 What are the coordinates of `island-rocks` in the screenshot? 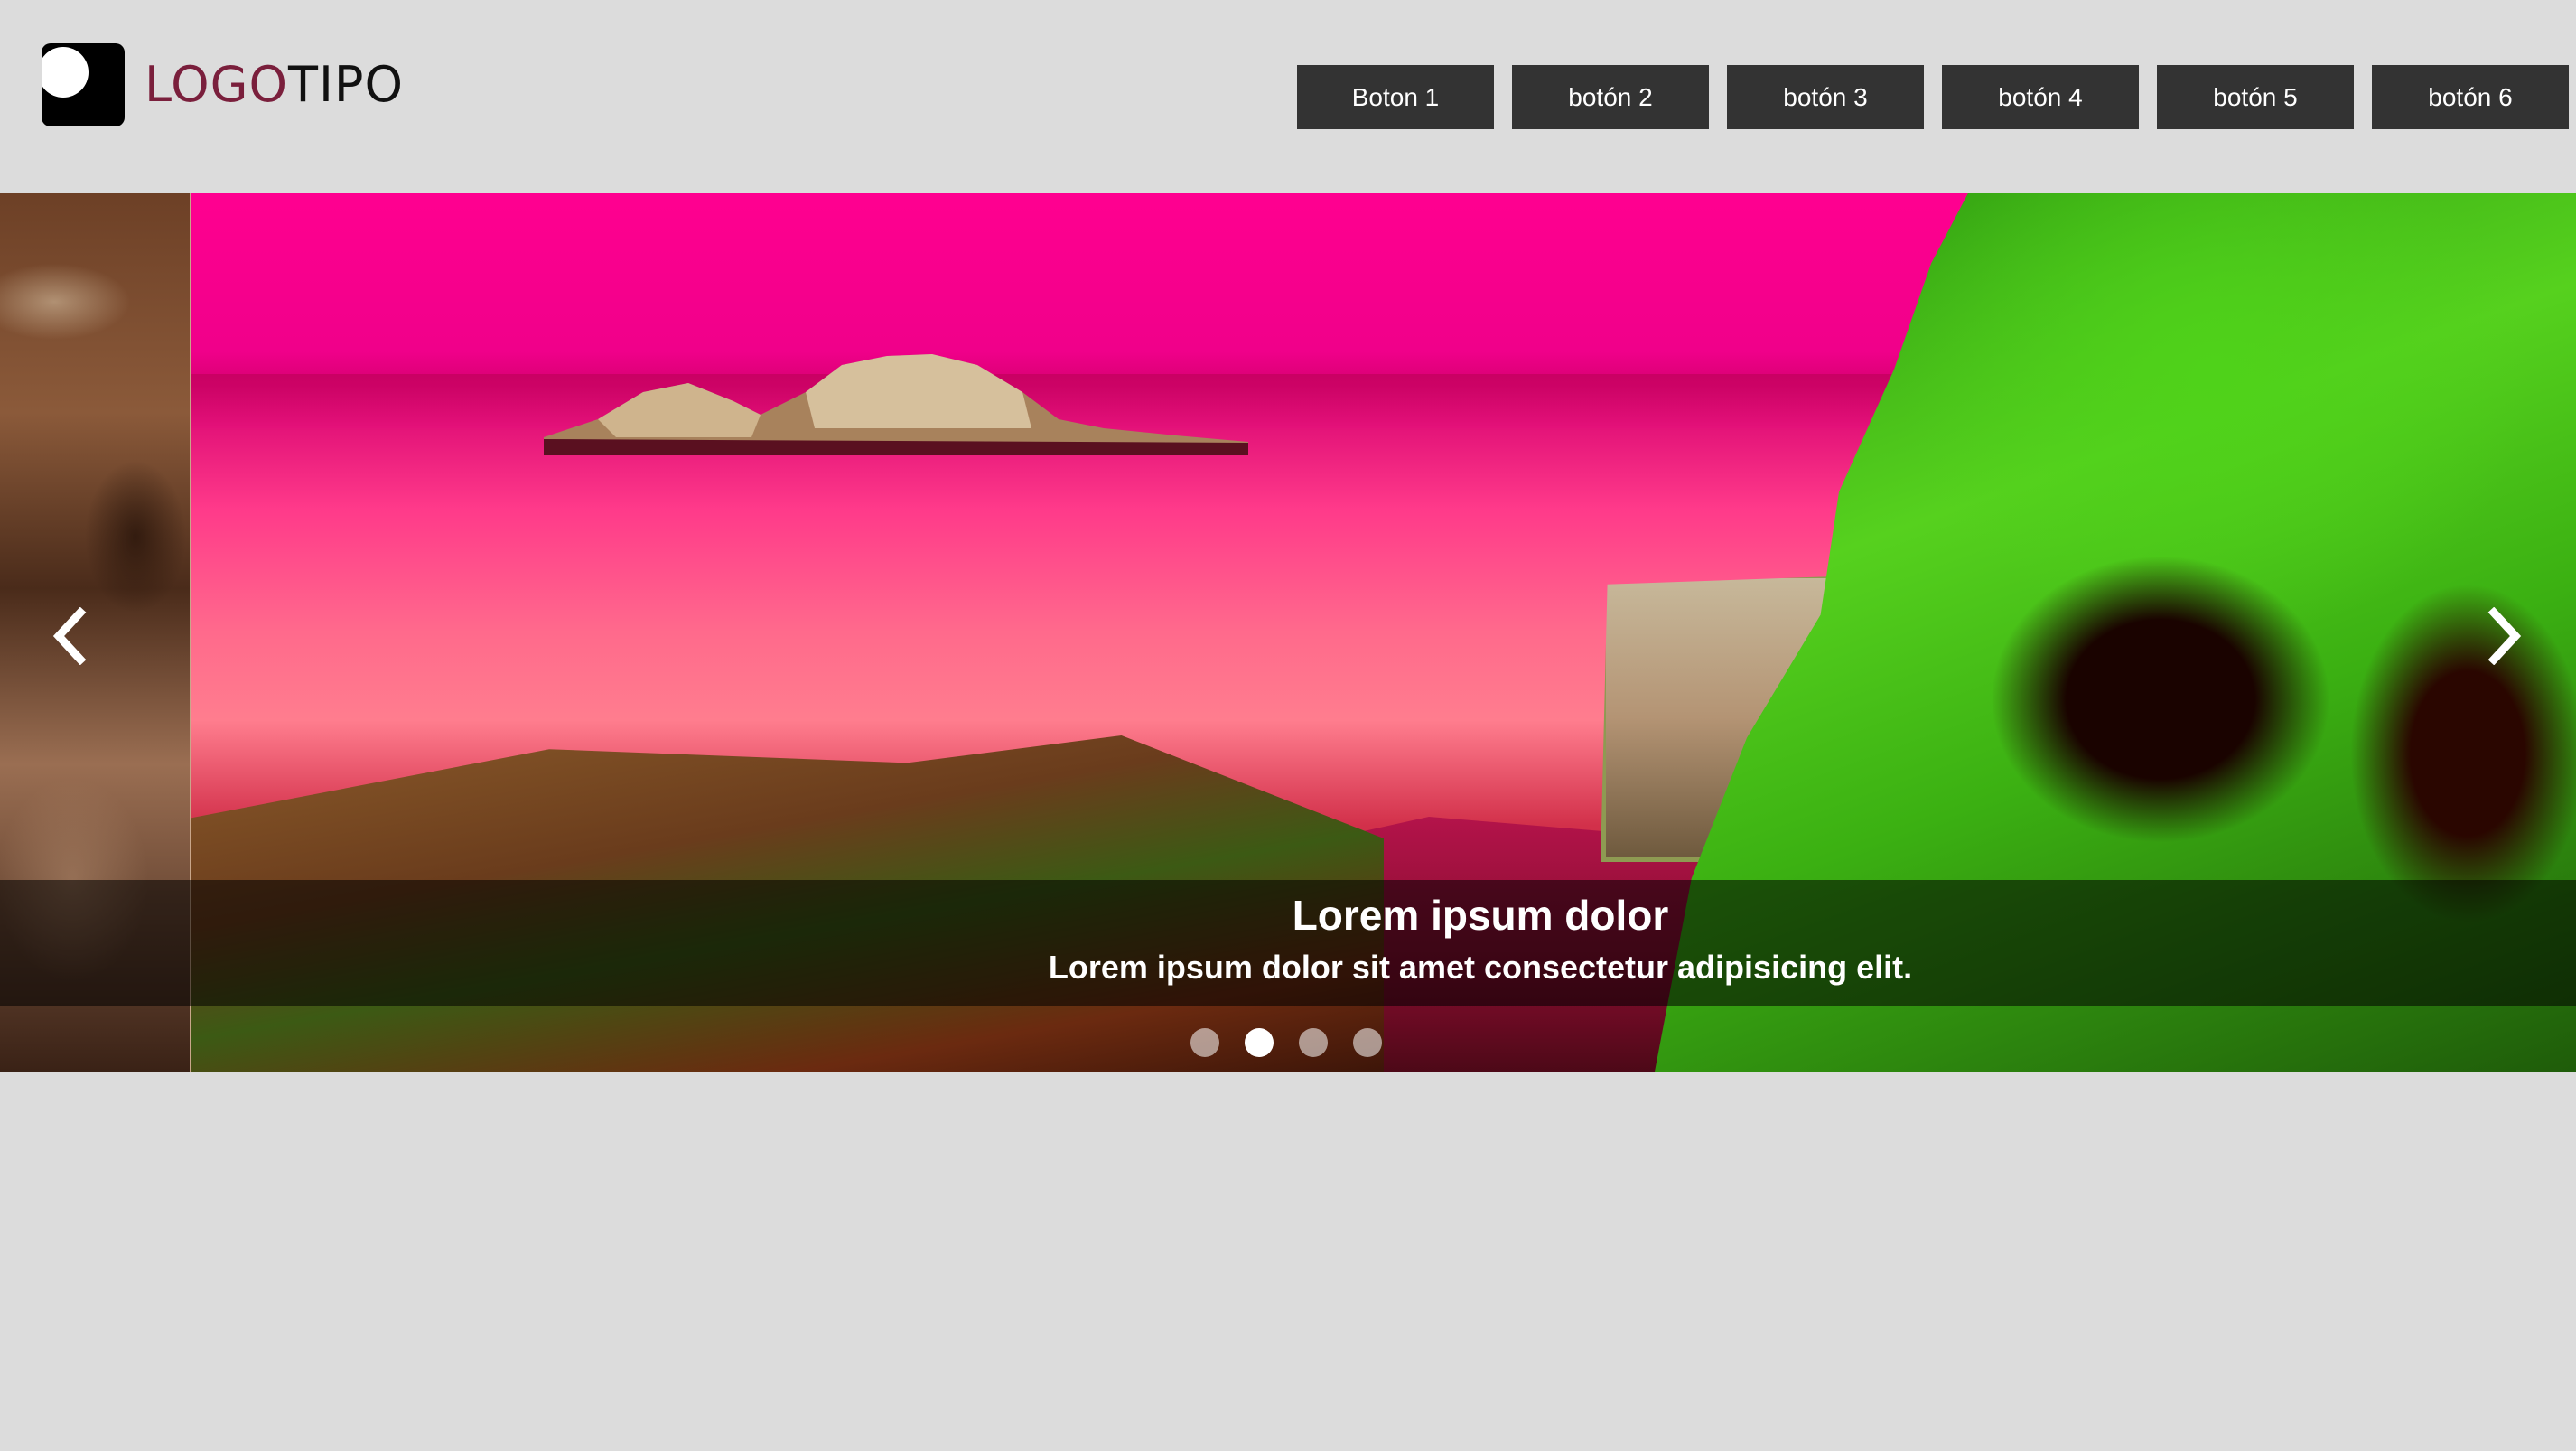 It's located at (896, 404).